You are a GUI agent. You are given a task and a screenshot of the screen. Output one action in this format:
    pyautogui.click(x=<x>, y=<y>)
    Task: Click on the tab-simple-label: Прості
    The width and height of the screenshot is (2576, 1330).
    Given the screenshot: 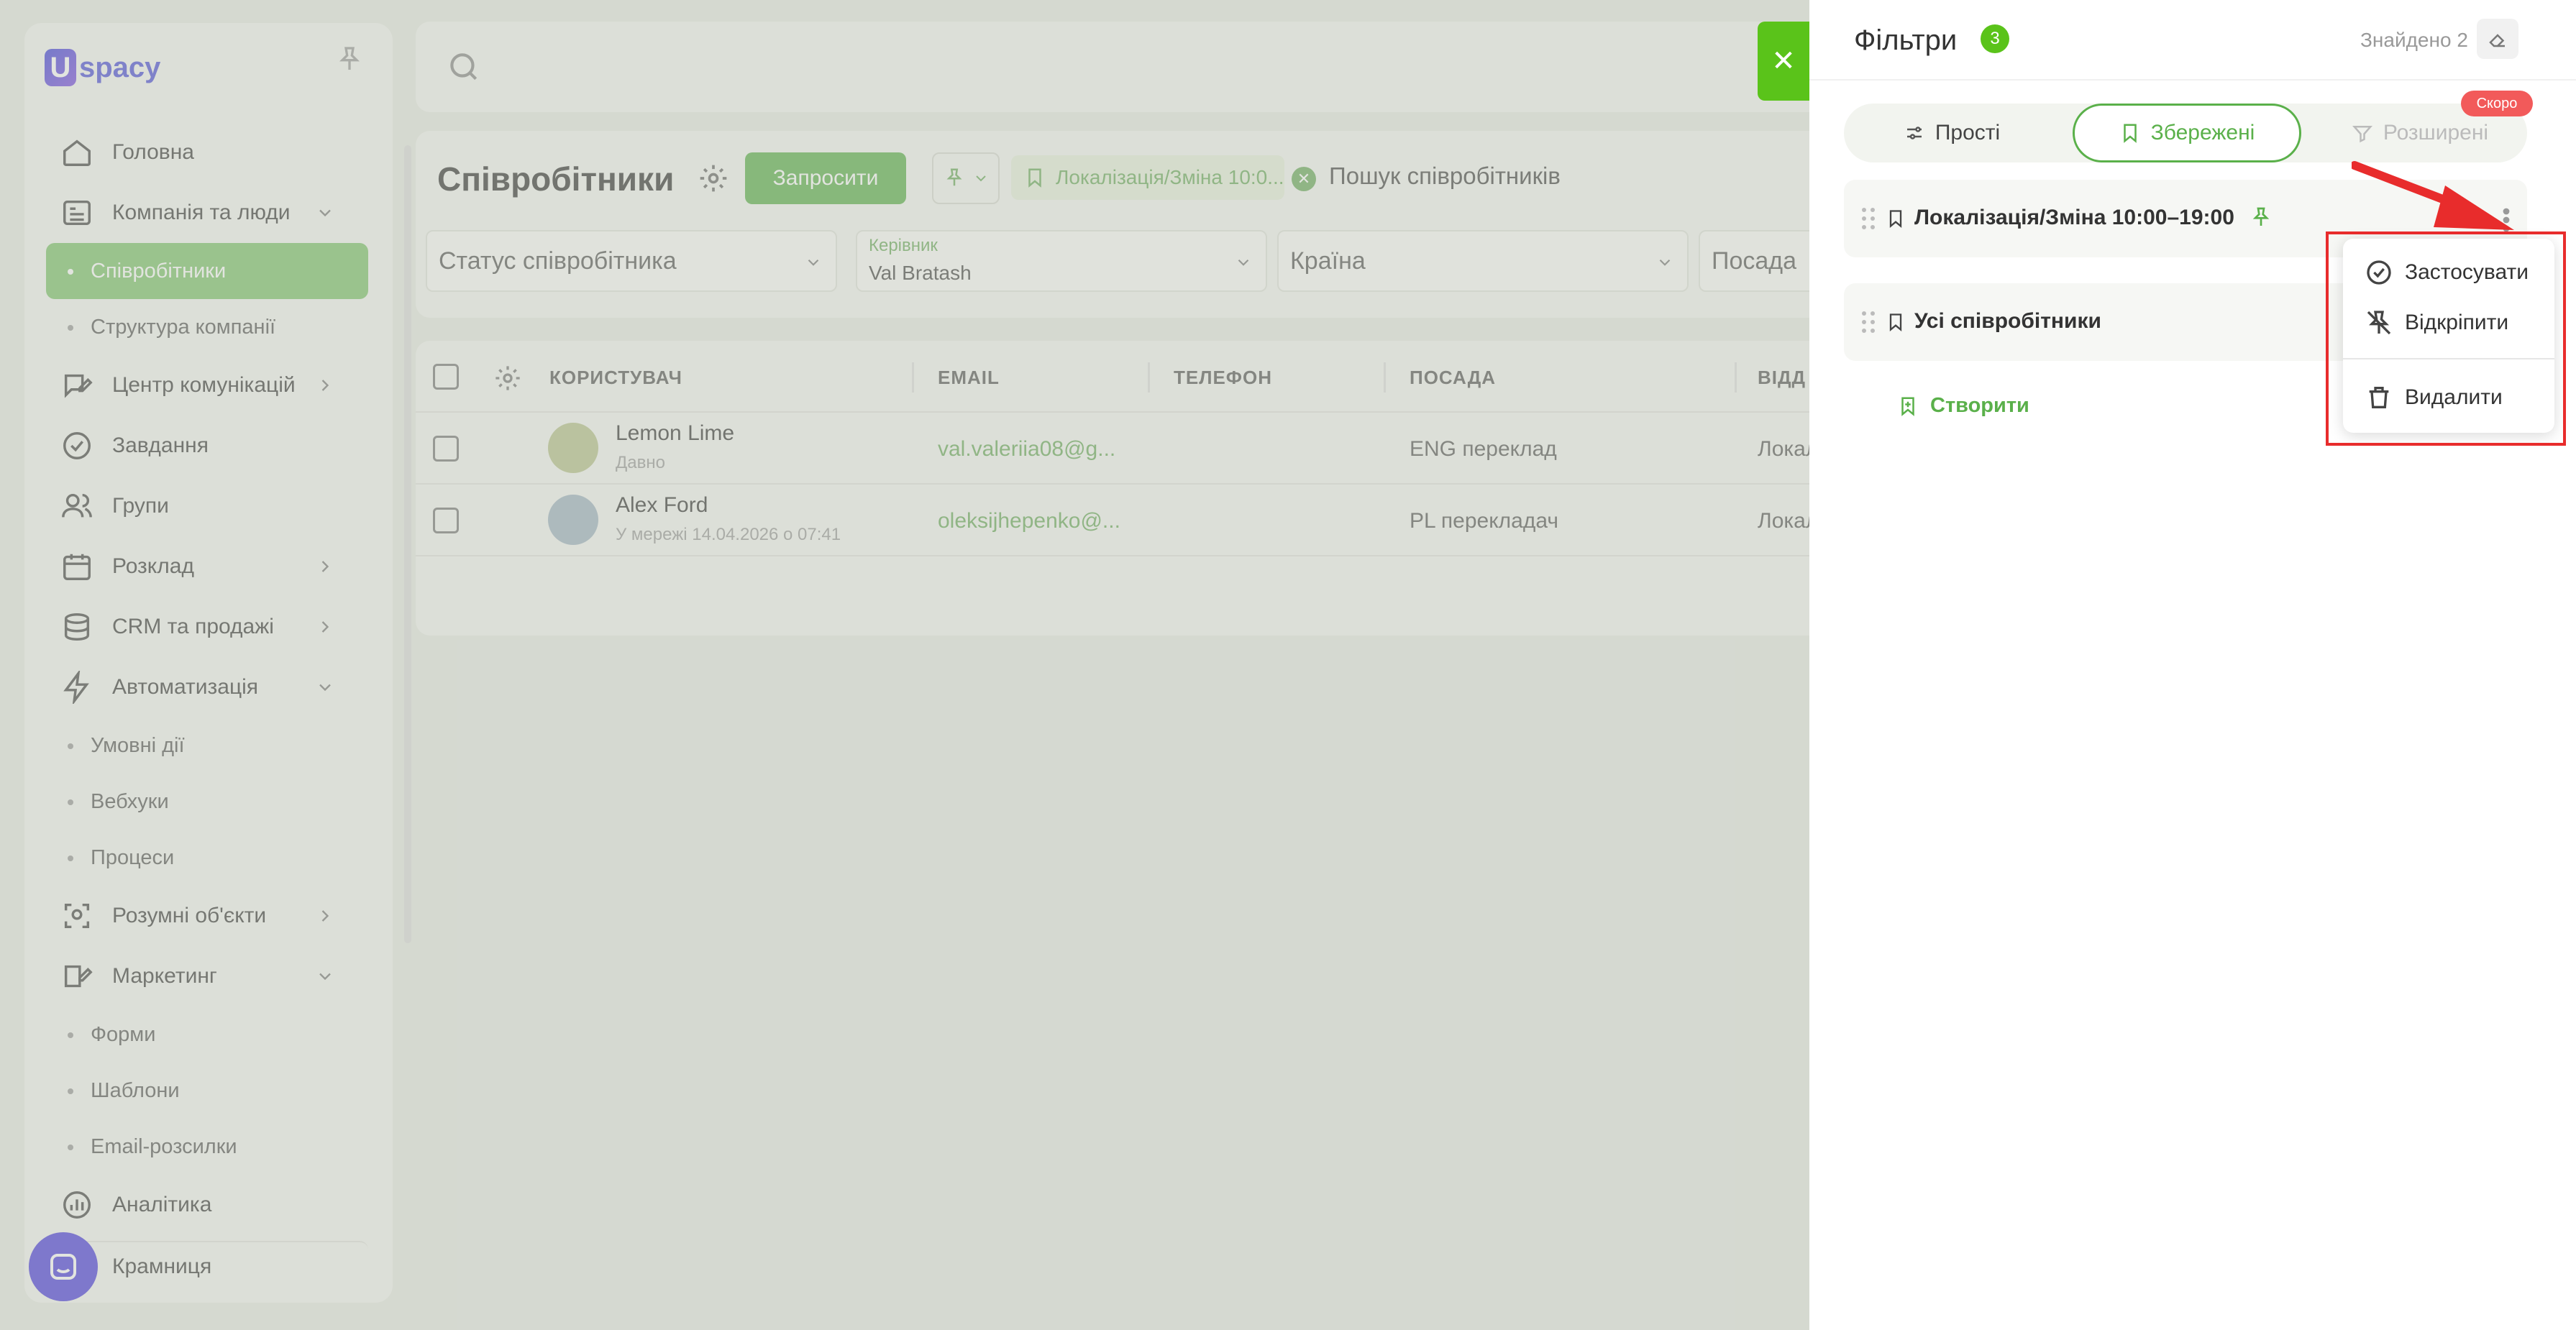 What is the action you would take?
    pyautogui.click(x=1968, y=133)
    